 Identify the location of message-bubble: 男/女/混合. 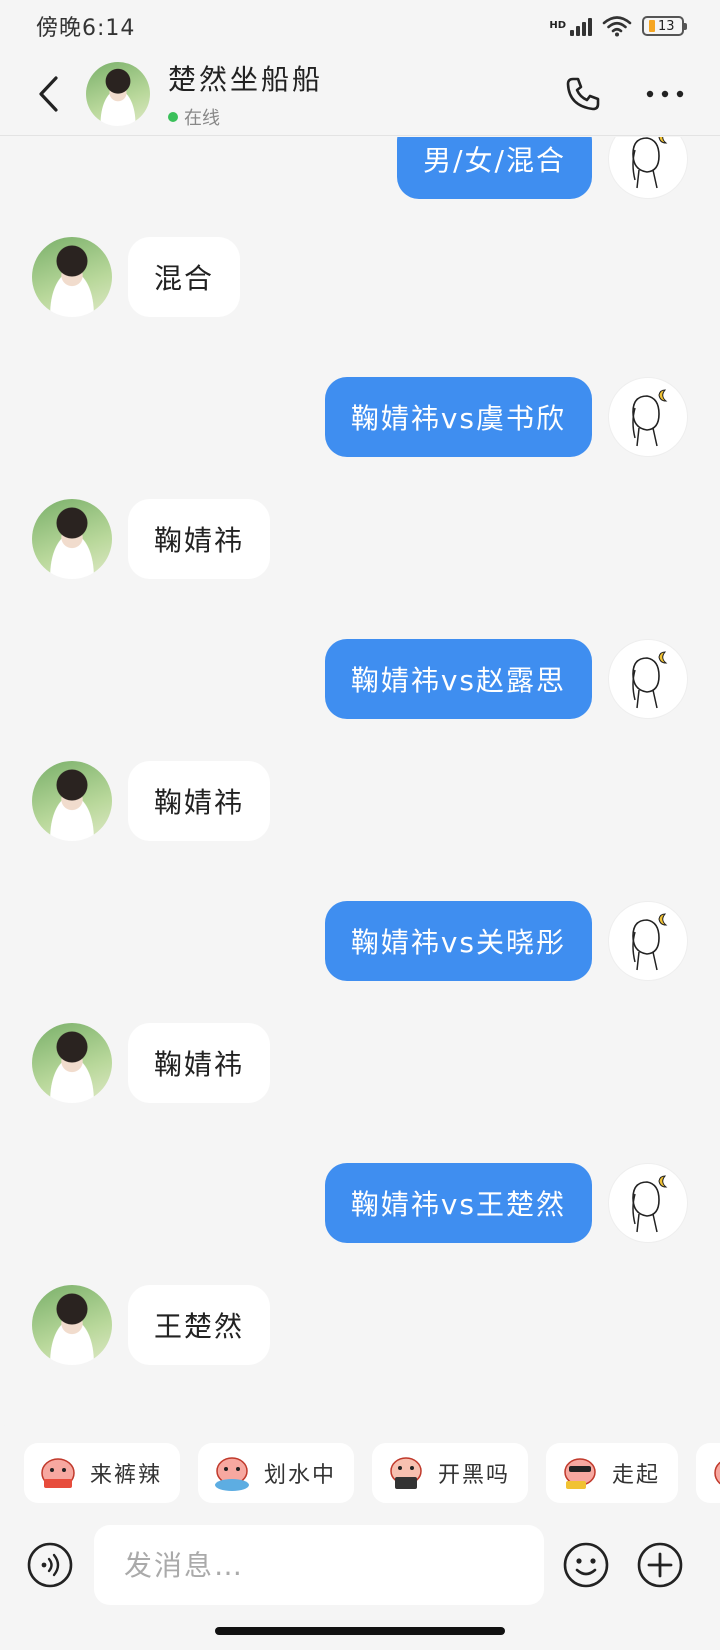
(494, 168).